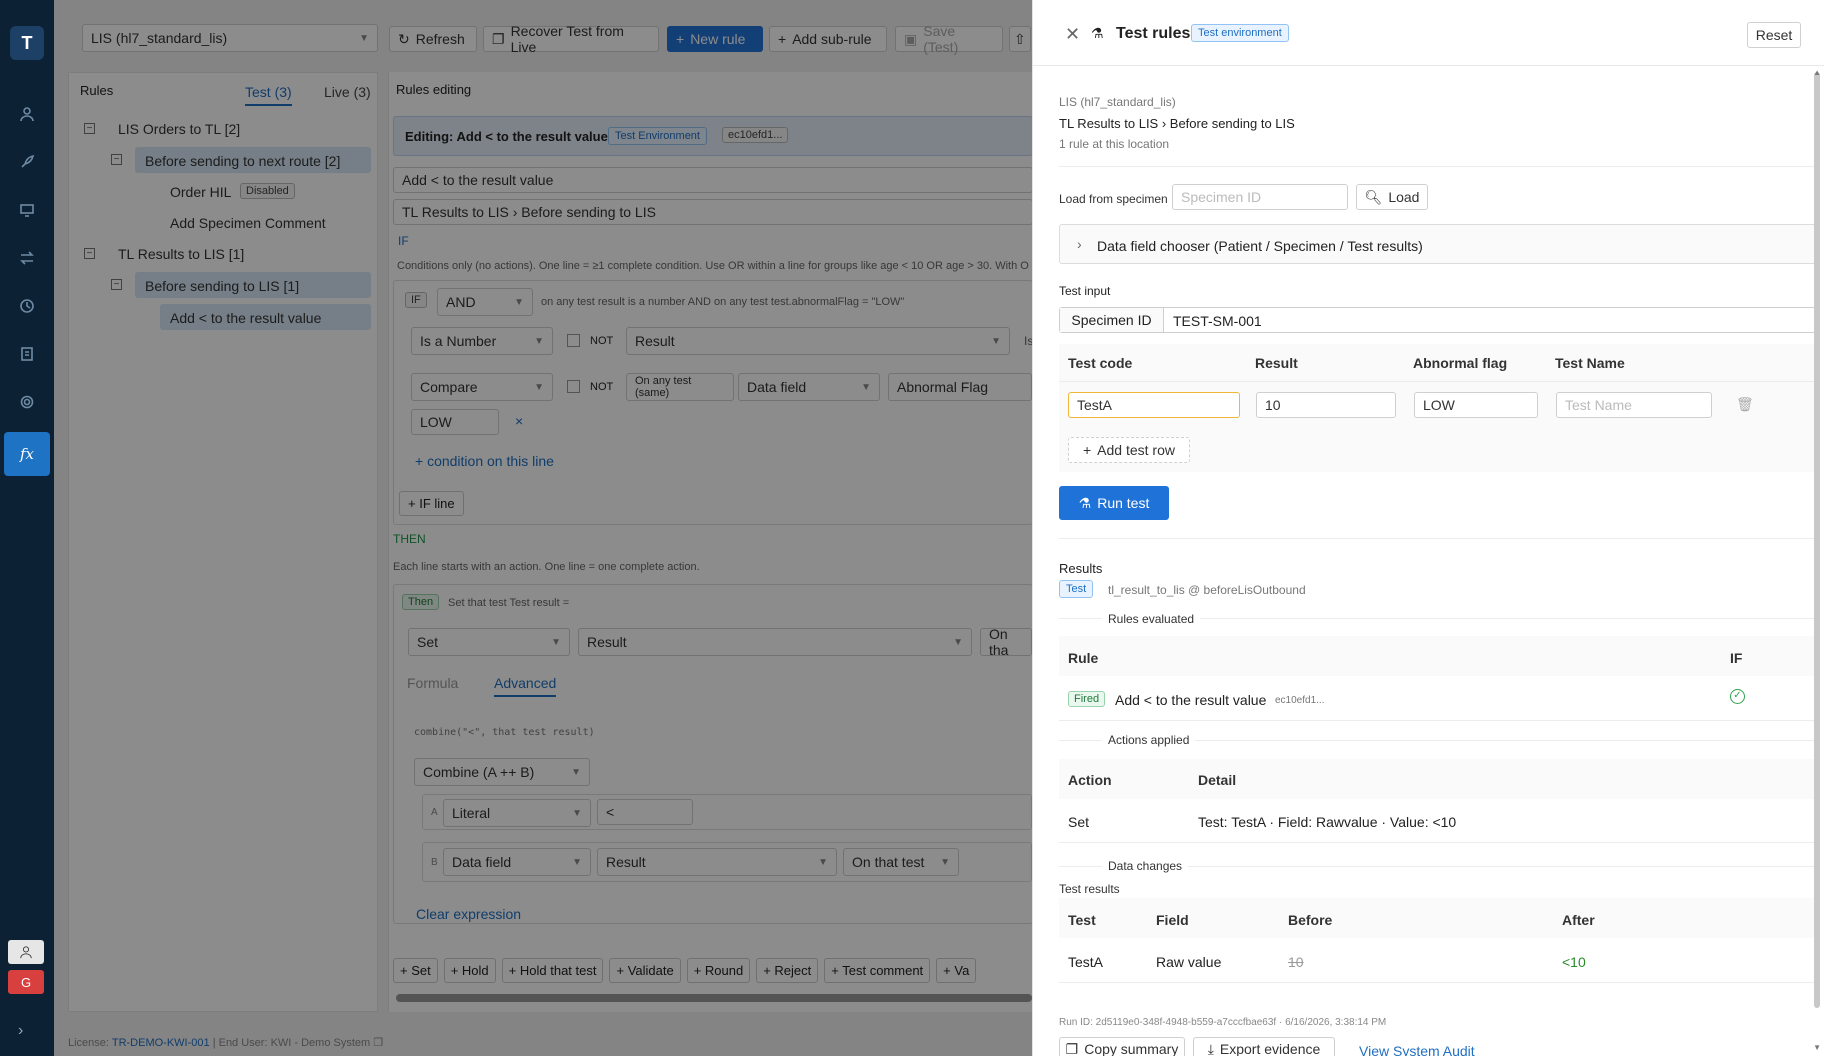  Describe the element at coordinates (1072, 34) in the screenshot. I see `close-icon: ✕` at that location.